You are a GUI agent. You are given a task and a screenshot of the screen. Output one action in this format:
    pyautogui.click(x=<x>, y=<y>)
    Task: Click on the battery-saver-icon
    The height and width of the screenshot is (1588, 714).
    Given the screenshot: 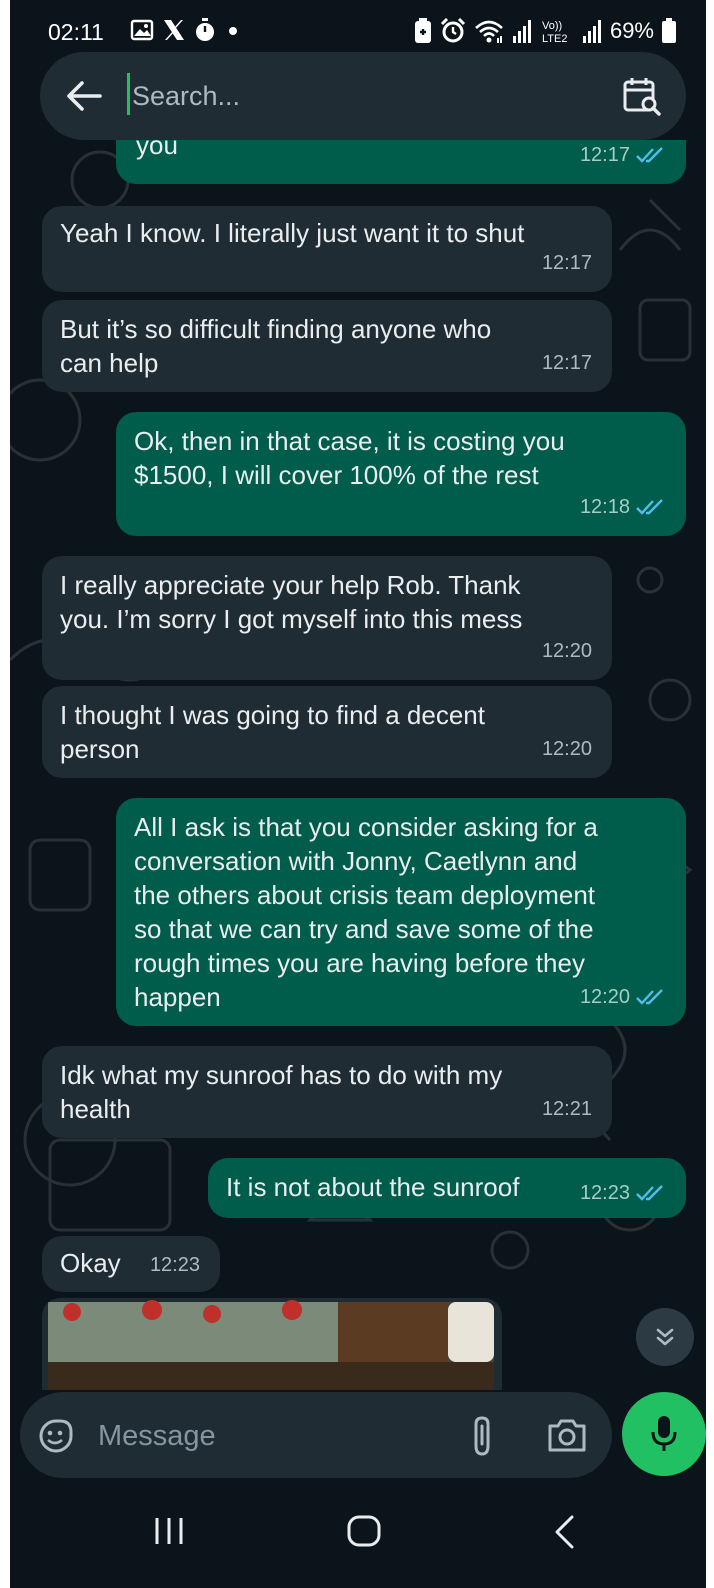 What is the action you would take?
    pyautogui.click(x=422, y=30)
    